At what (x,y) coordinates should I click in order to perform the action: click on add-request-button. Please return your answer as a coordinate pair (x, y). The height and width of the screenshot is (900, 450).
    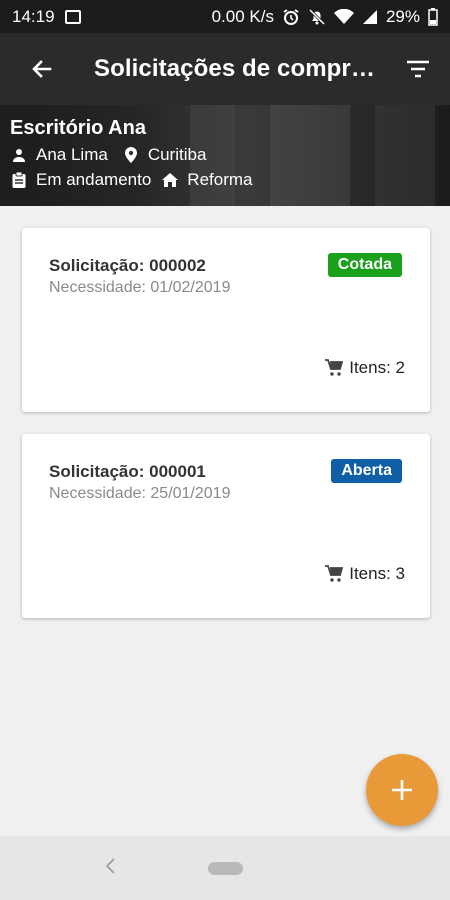
    Looking at the image, I should click on (402, 790).